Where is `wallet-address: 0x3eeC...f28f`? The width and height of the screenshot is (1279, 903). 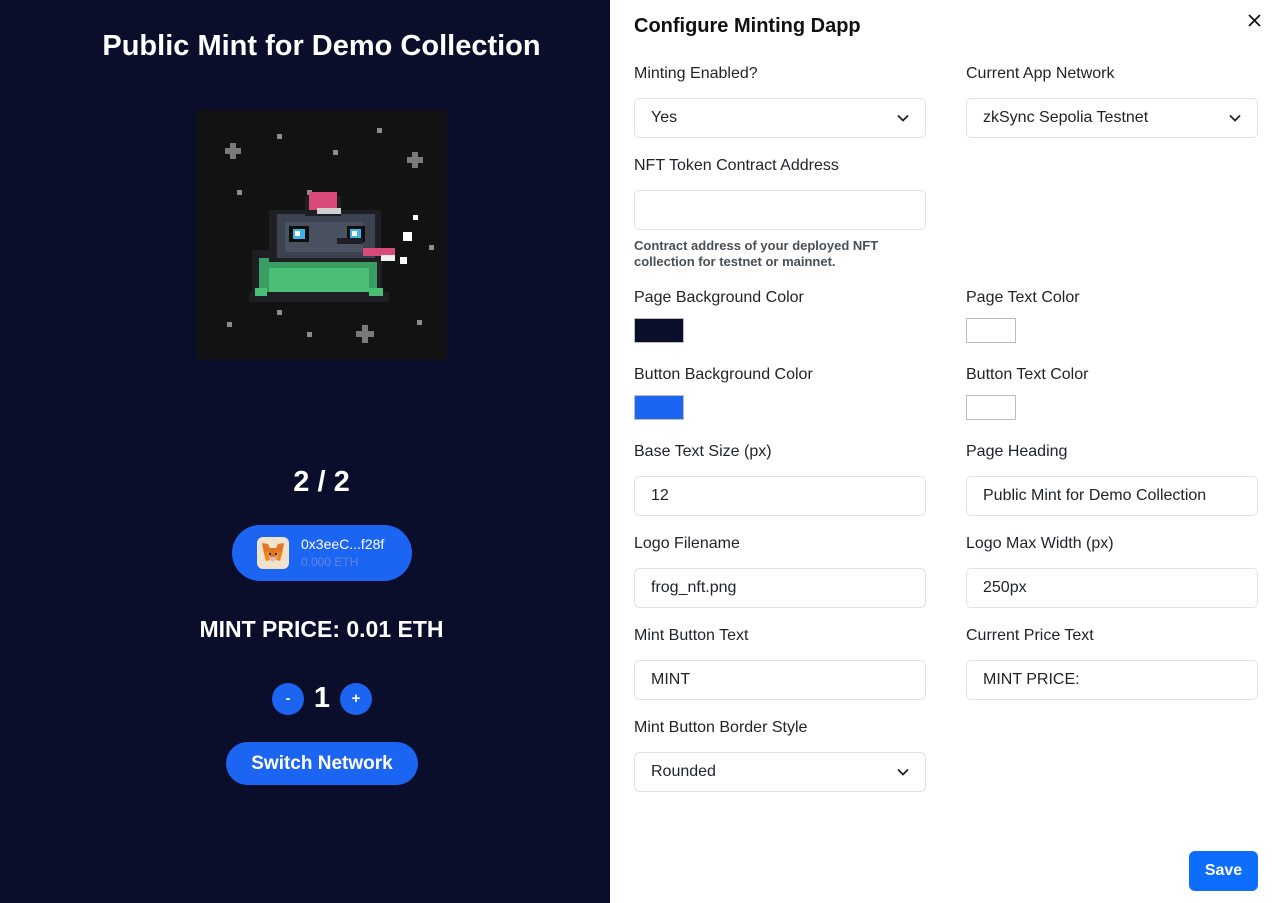 wallet-address: 0x3eeC...f28f is located at coordinates (343, 543).